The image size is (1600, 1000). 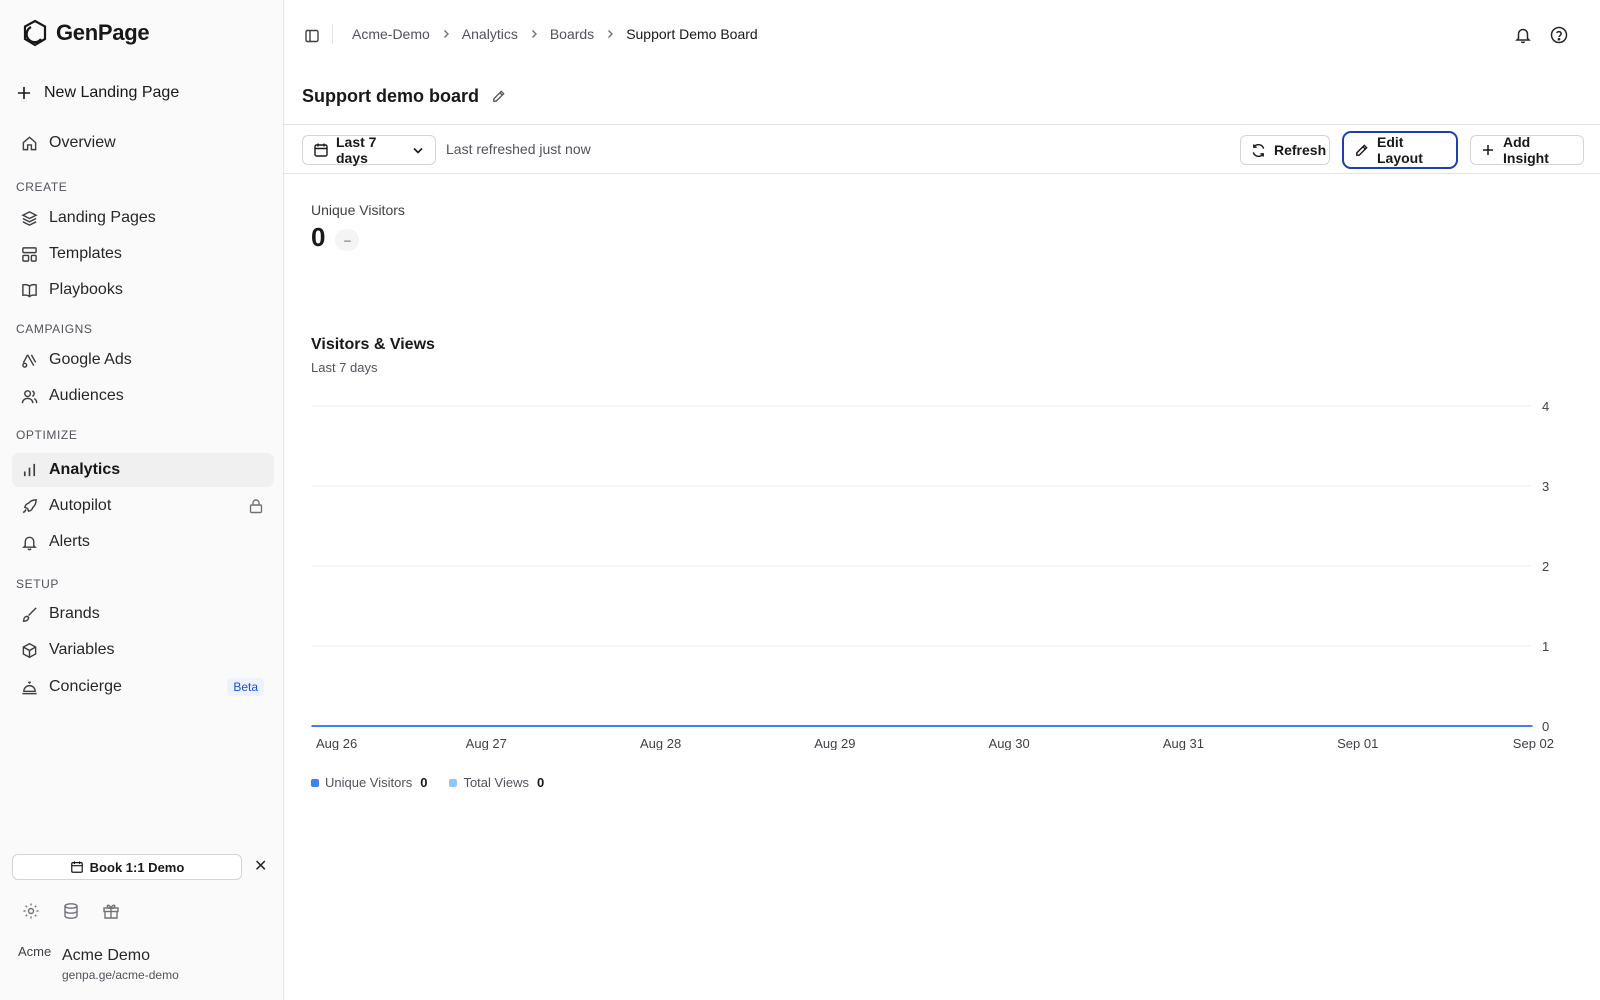 I want to click on google-ads-icon, so click(x=29, y=360).